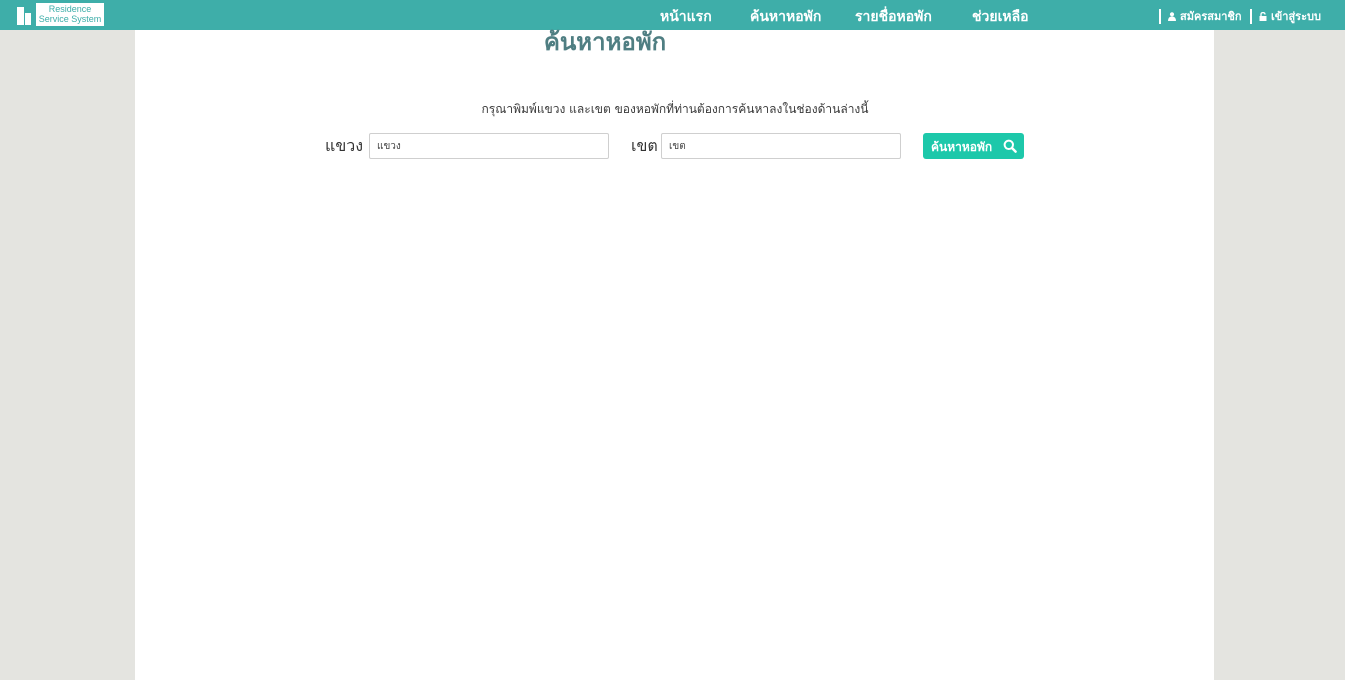 This screenshot has height=680, width=1345. I want to click on subdistrict-input, so click(489, 146).